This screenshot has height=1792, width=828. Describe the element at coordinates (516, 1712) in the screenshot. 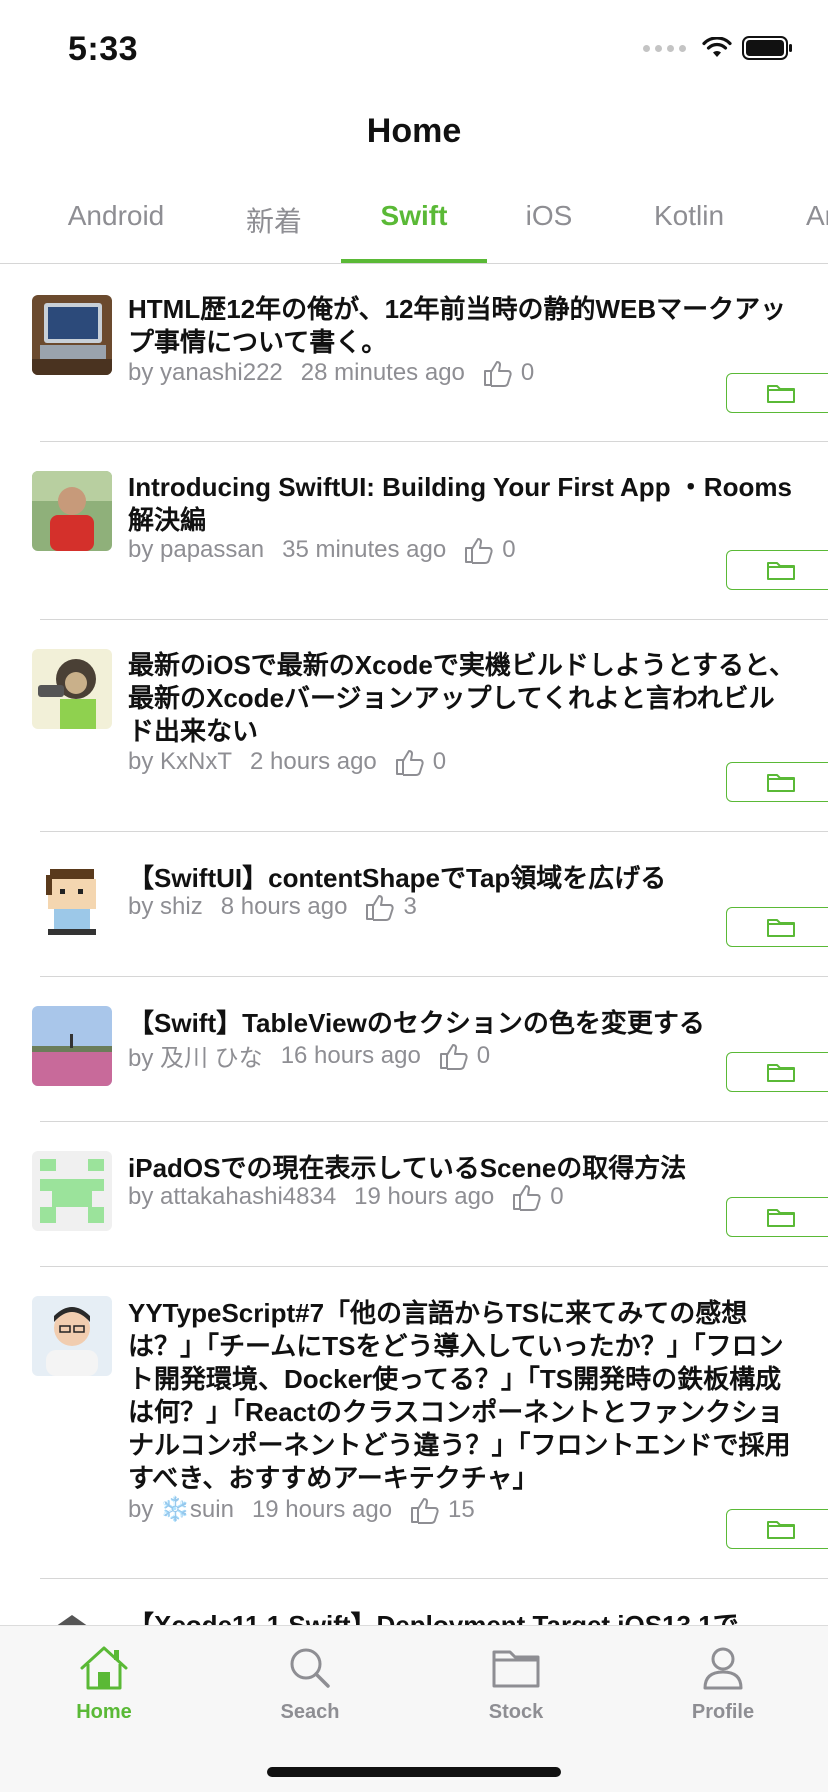

I see `tabbar-label: Stock` at that location.